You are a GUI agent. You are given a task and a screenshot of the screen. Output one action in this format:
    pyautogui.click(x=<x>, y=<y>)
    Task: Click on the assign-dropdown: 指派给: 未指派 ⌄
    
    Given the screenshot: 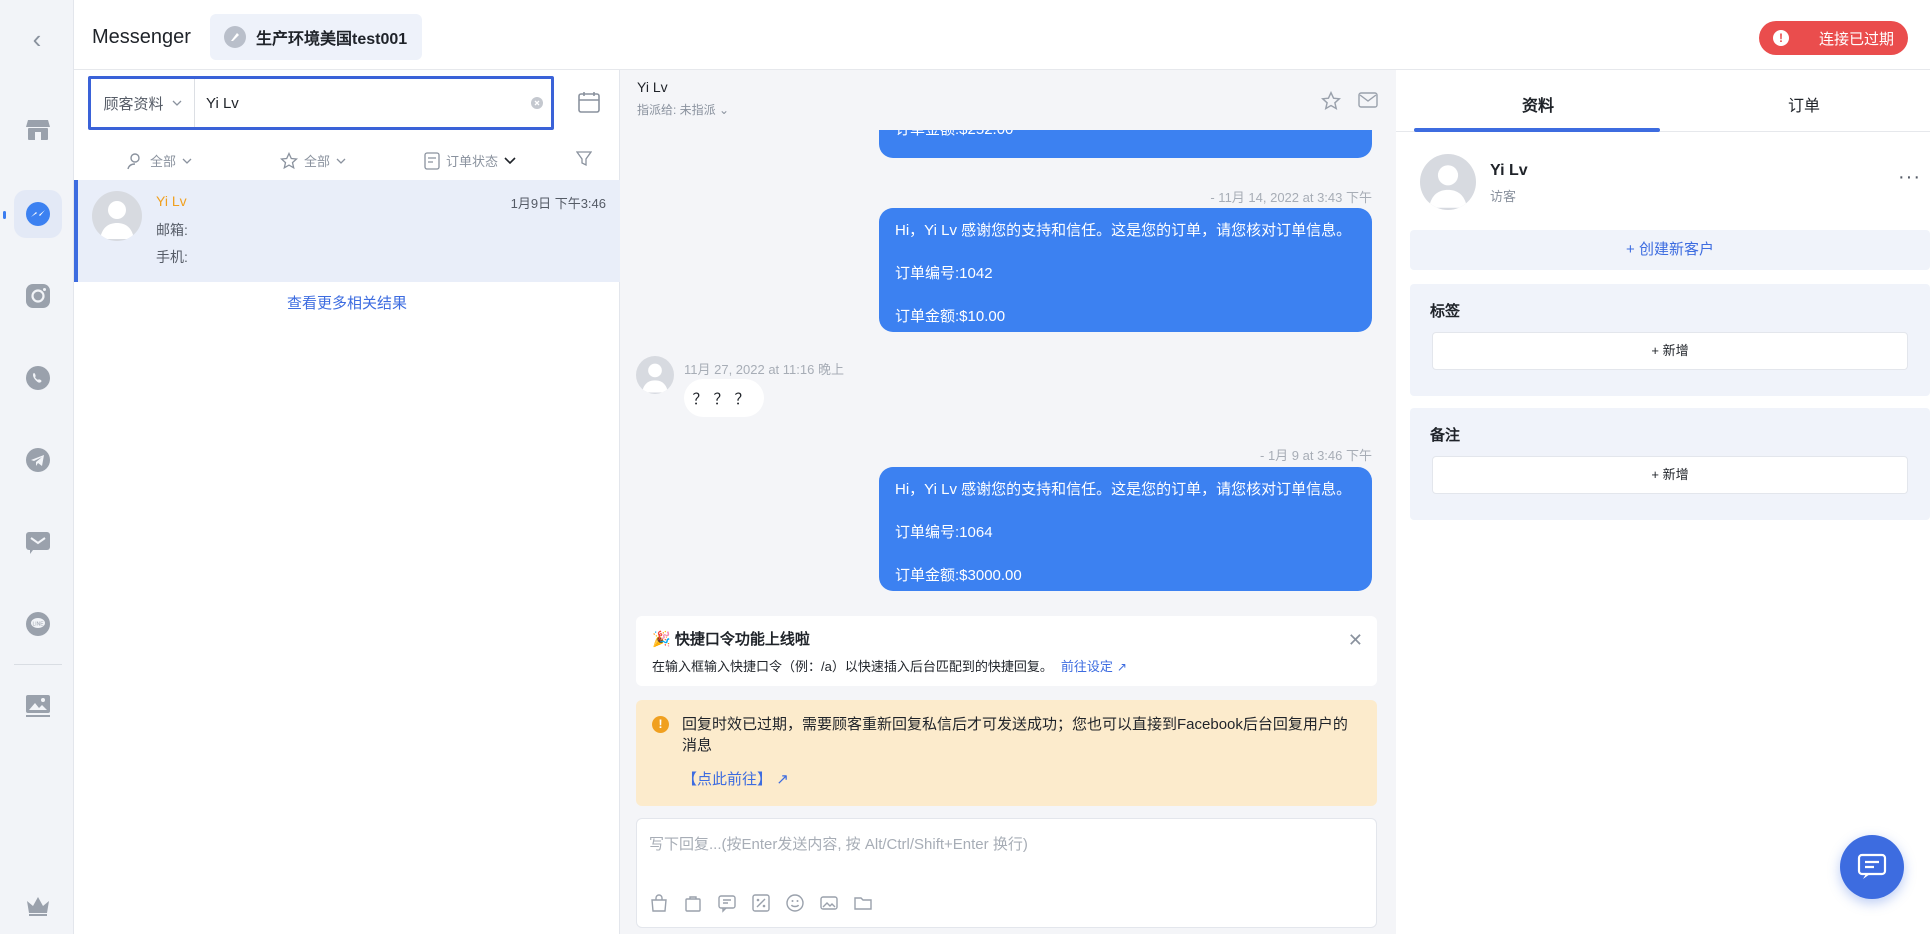 What is the action you would take?
    pyautogui.click(x=683, y=109)
    